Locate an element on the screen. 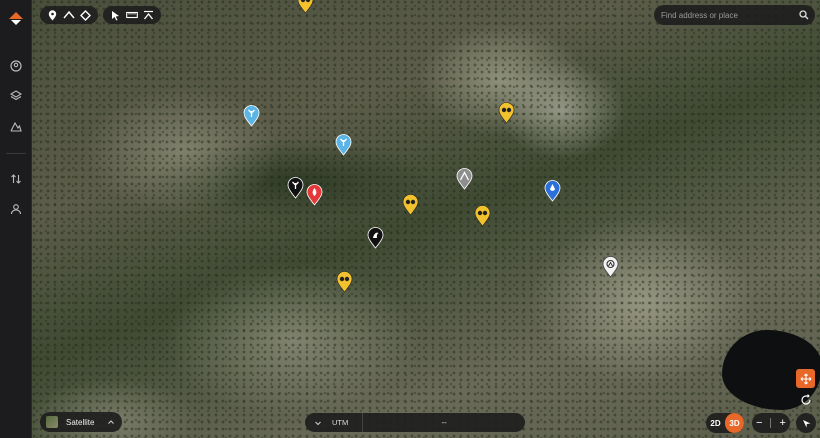 This screenshot has width=820, height=438. view-toggle: 2D 3D is located at coordinates (725, 423).